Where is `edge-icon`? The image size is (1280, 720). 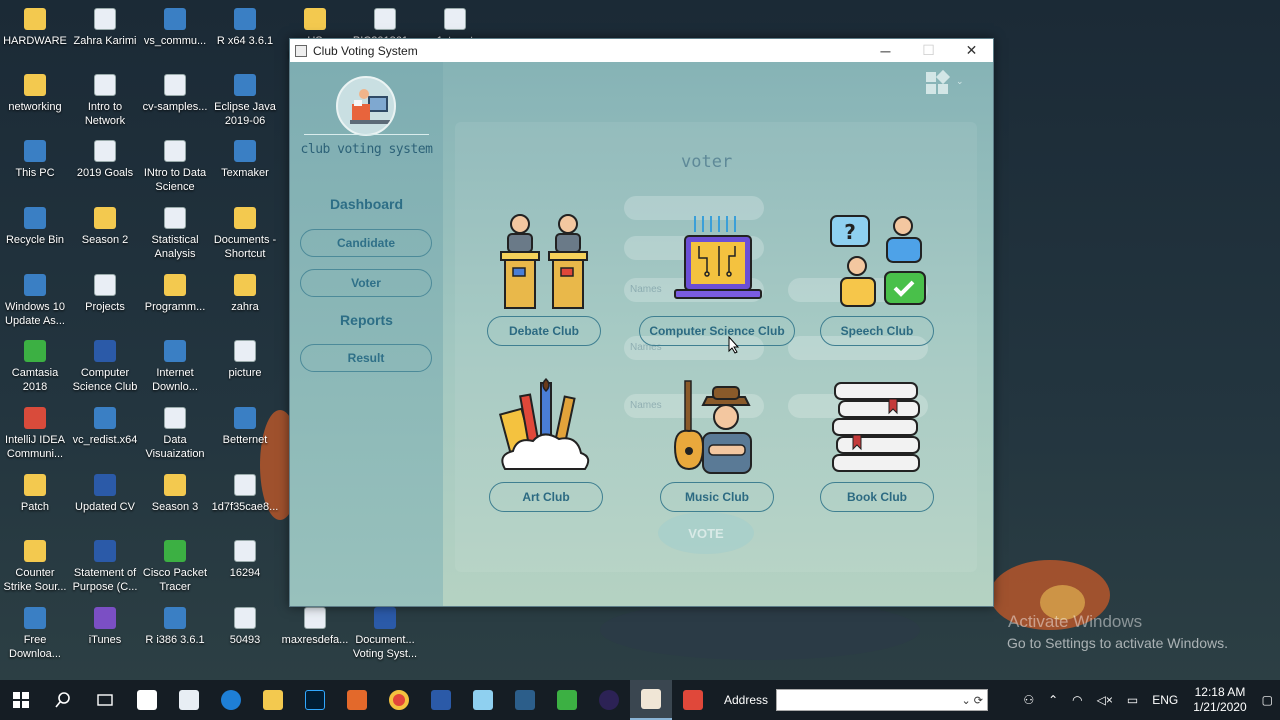 edge-icon is located at coordinates (231, 700).